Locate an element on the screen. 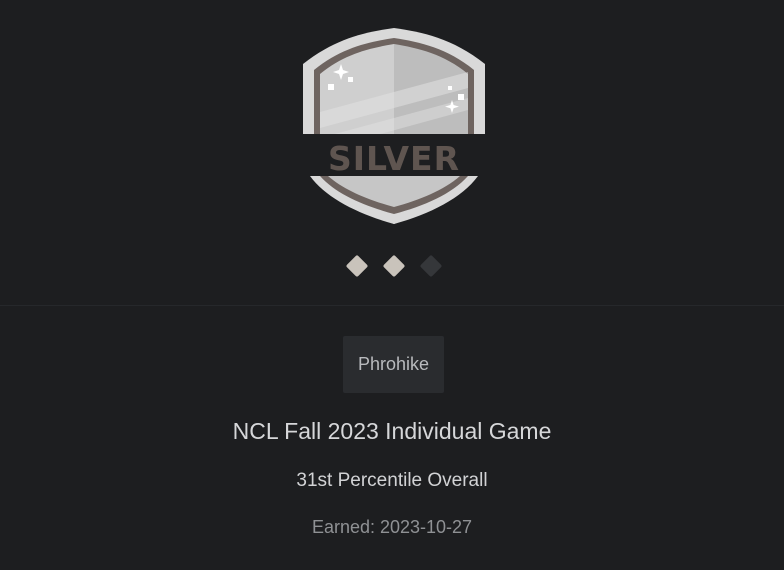 The width and height of the screenshot is (784, 570). rating-indicator is located at coordinates (394, 266).